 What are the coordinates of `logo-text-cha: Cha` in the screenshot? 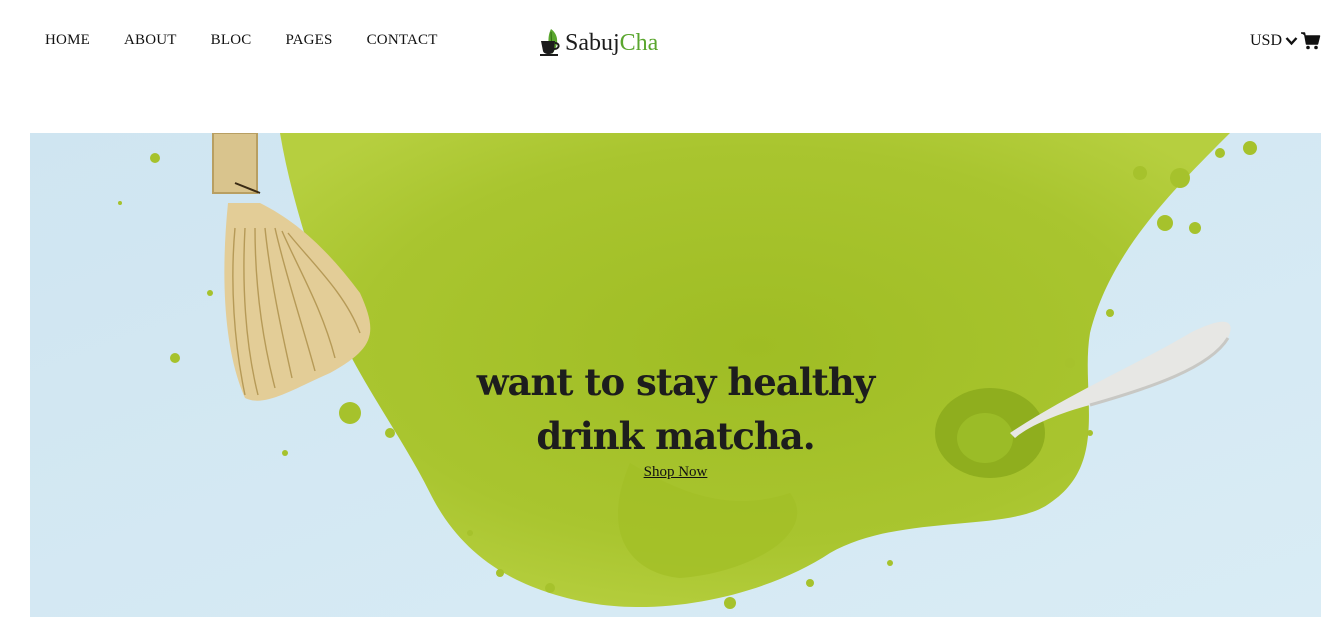 It's located at (639, 42).